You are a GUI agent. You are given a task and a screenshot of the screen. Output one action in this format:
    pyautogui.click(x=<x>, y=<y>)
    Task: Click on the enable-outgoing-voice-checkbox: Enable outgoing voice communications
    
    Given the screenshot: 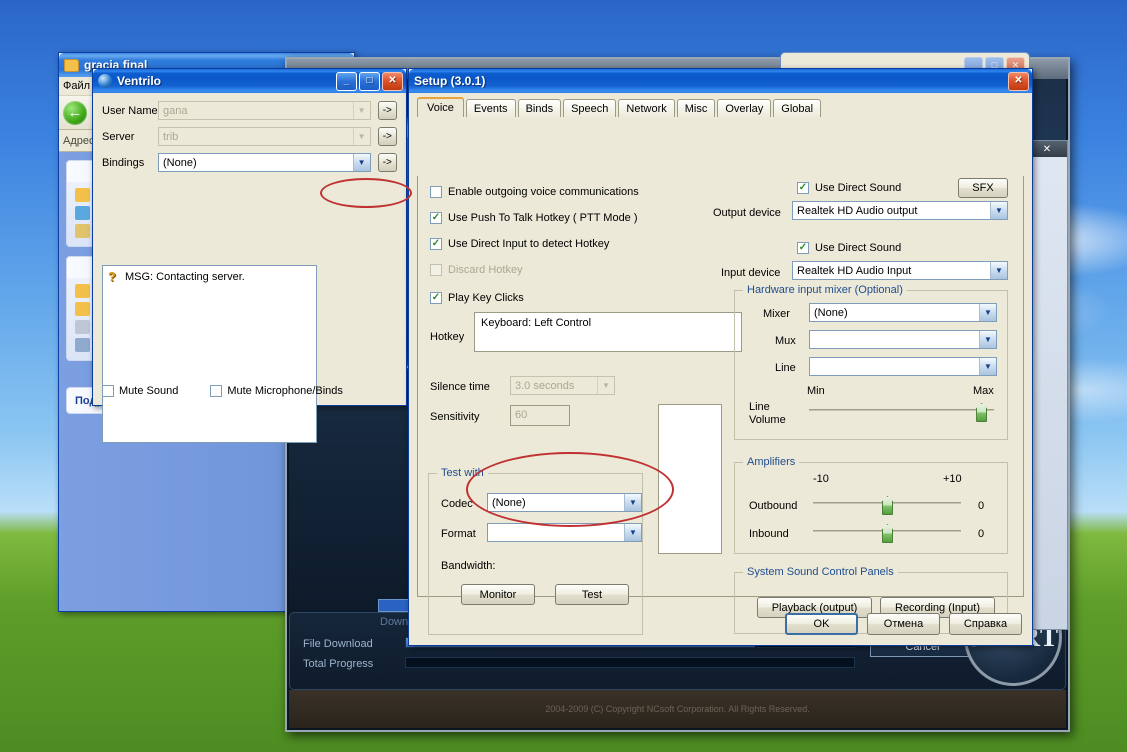 What is the action you would take?
    pyautogui.click(x=534, y=192)
    